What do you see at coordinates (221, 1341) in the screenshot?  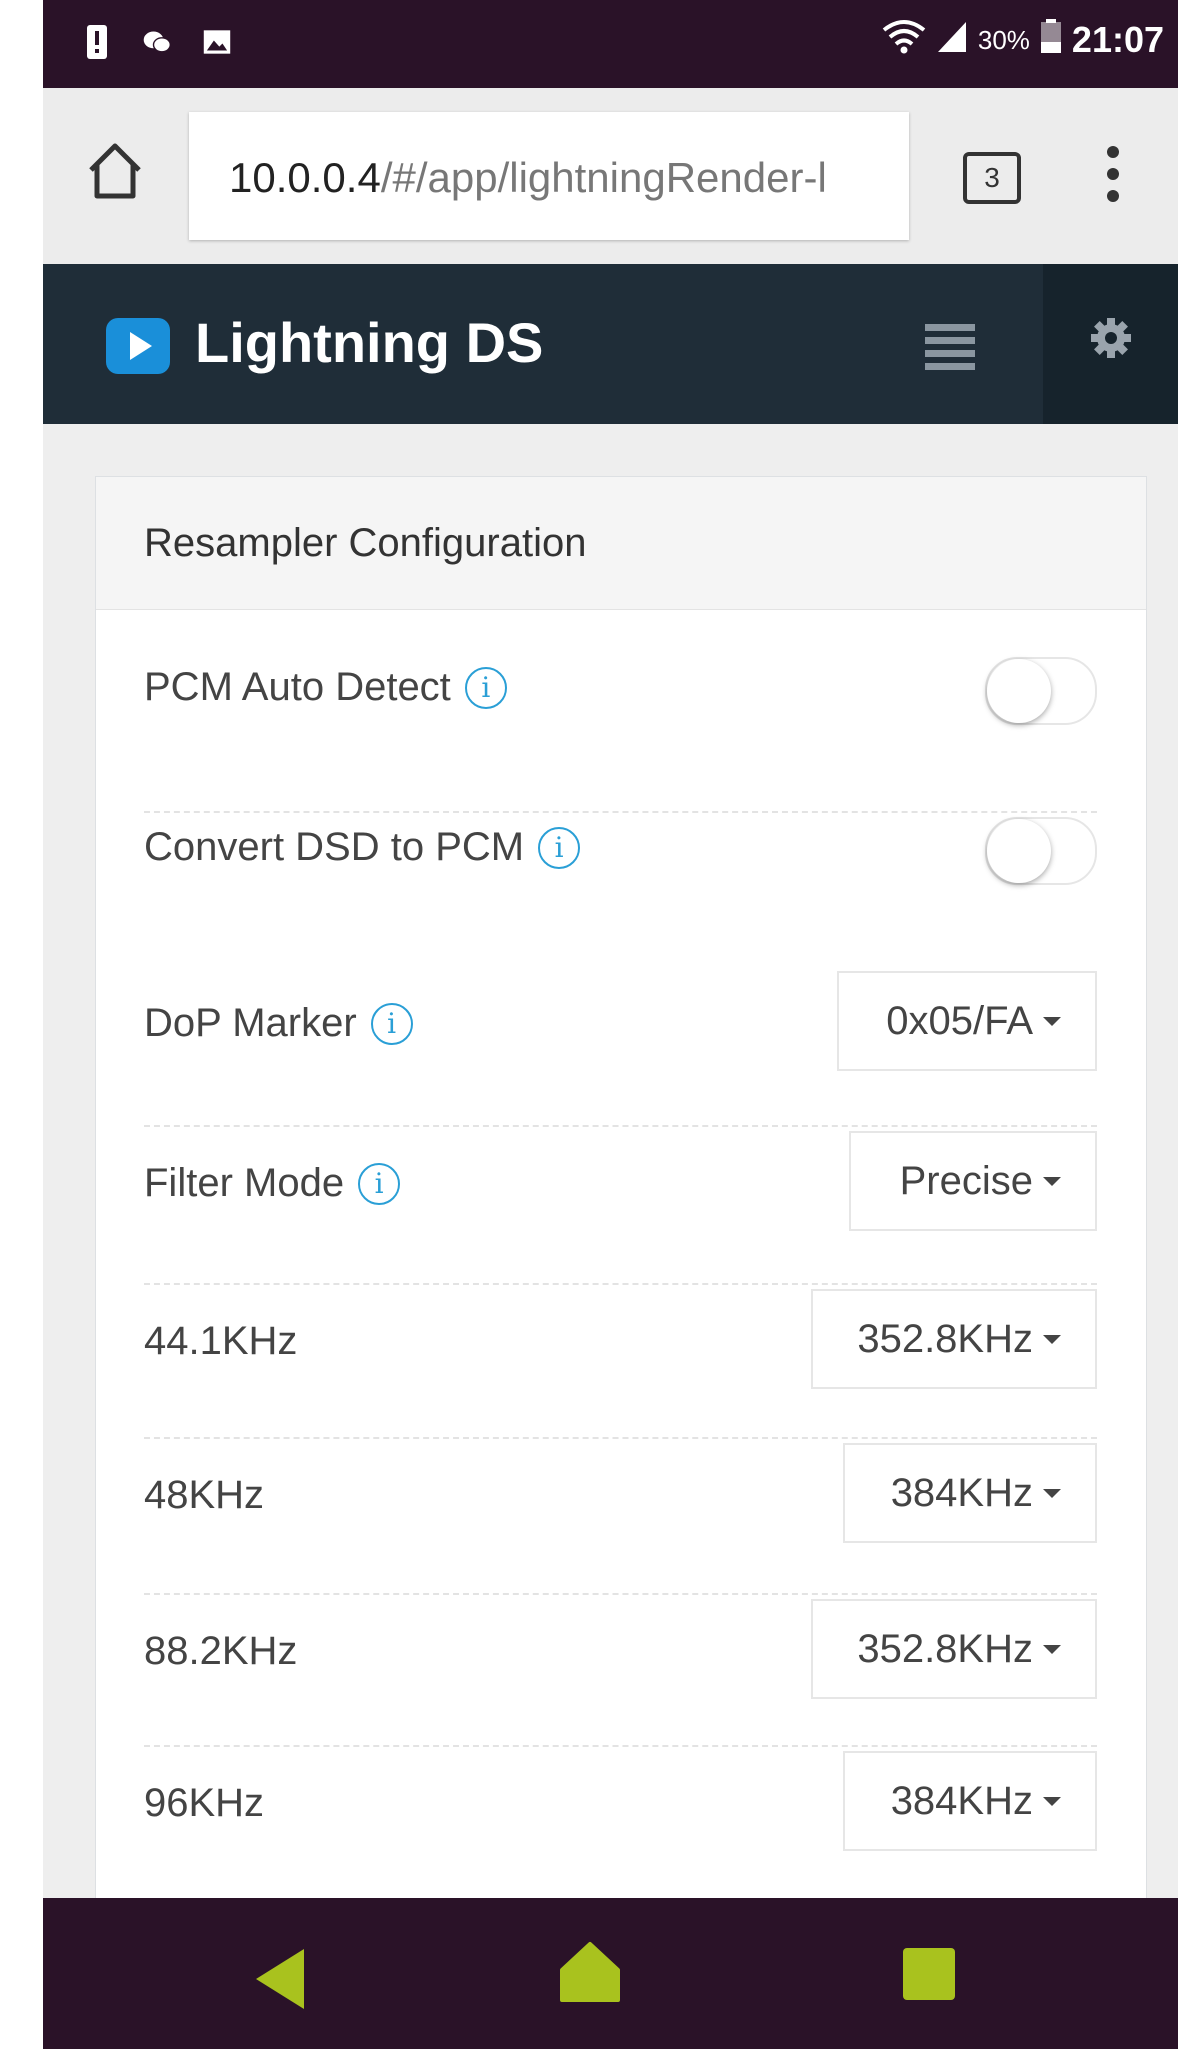 I see `rate-44-1-label: 44.1KHz` at bounding box center [221, 1341].